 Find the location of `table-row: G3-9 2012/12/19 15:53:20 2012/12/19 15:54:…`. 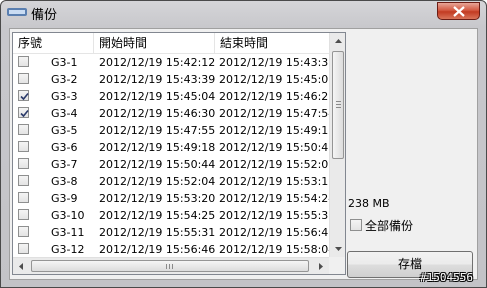

table-row: G3-9 2012/12/19 15:53:20 2012/12/19 15:54:… is located at coordinates (174, 198).